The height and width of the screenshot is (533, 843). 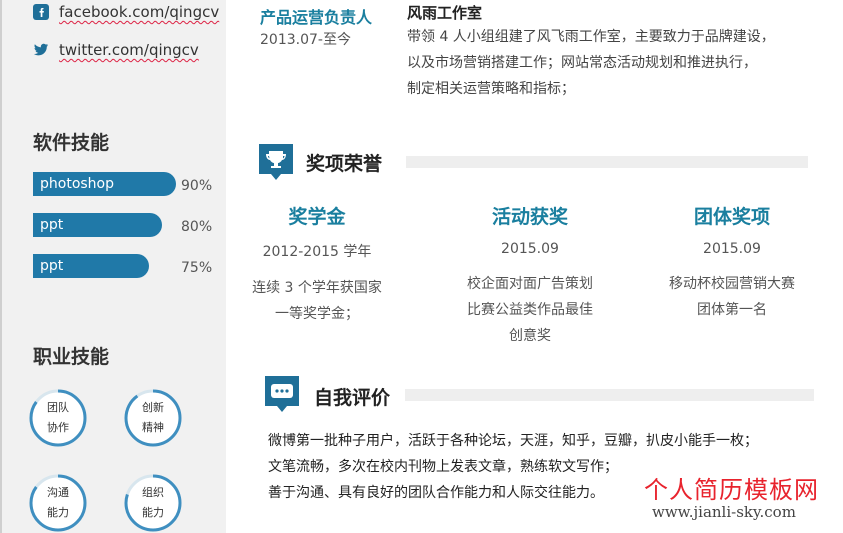 What do you see at coordinates (732, 262) in the screenshot?
I see `award-team: 团体奖项 2015.09 移动杯校园营销大赛 团体第一名` at bounding box center [732, 262].